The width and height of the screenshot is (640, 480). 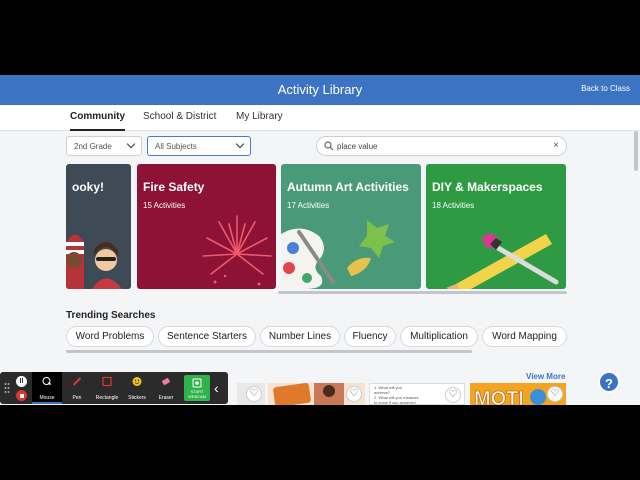 What do you see at coordinates (111, 315) in the screenshot?
I see `trending-searches-heading: Trending Searches` at bounding box center [111, 315].